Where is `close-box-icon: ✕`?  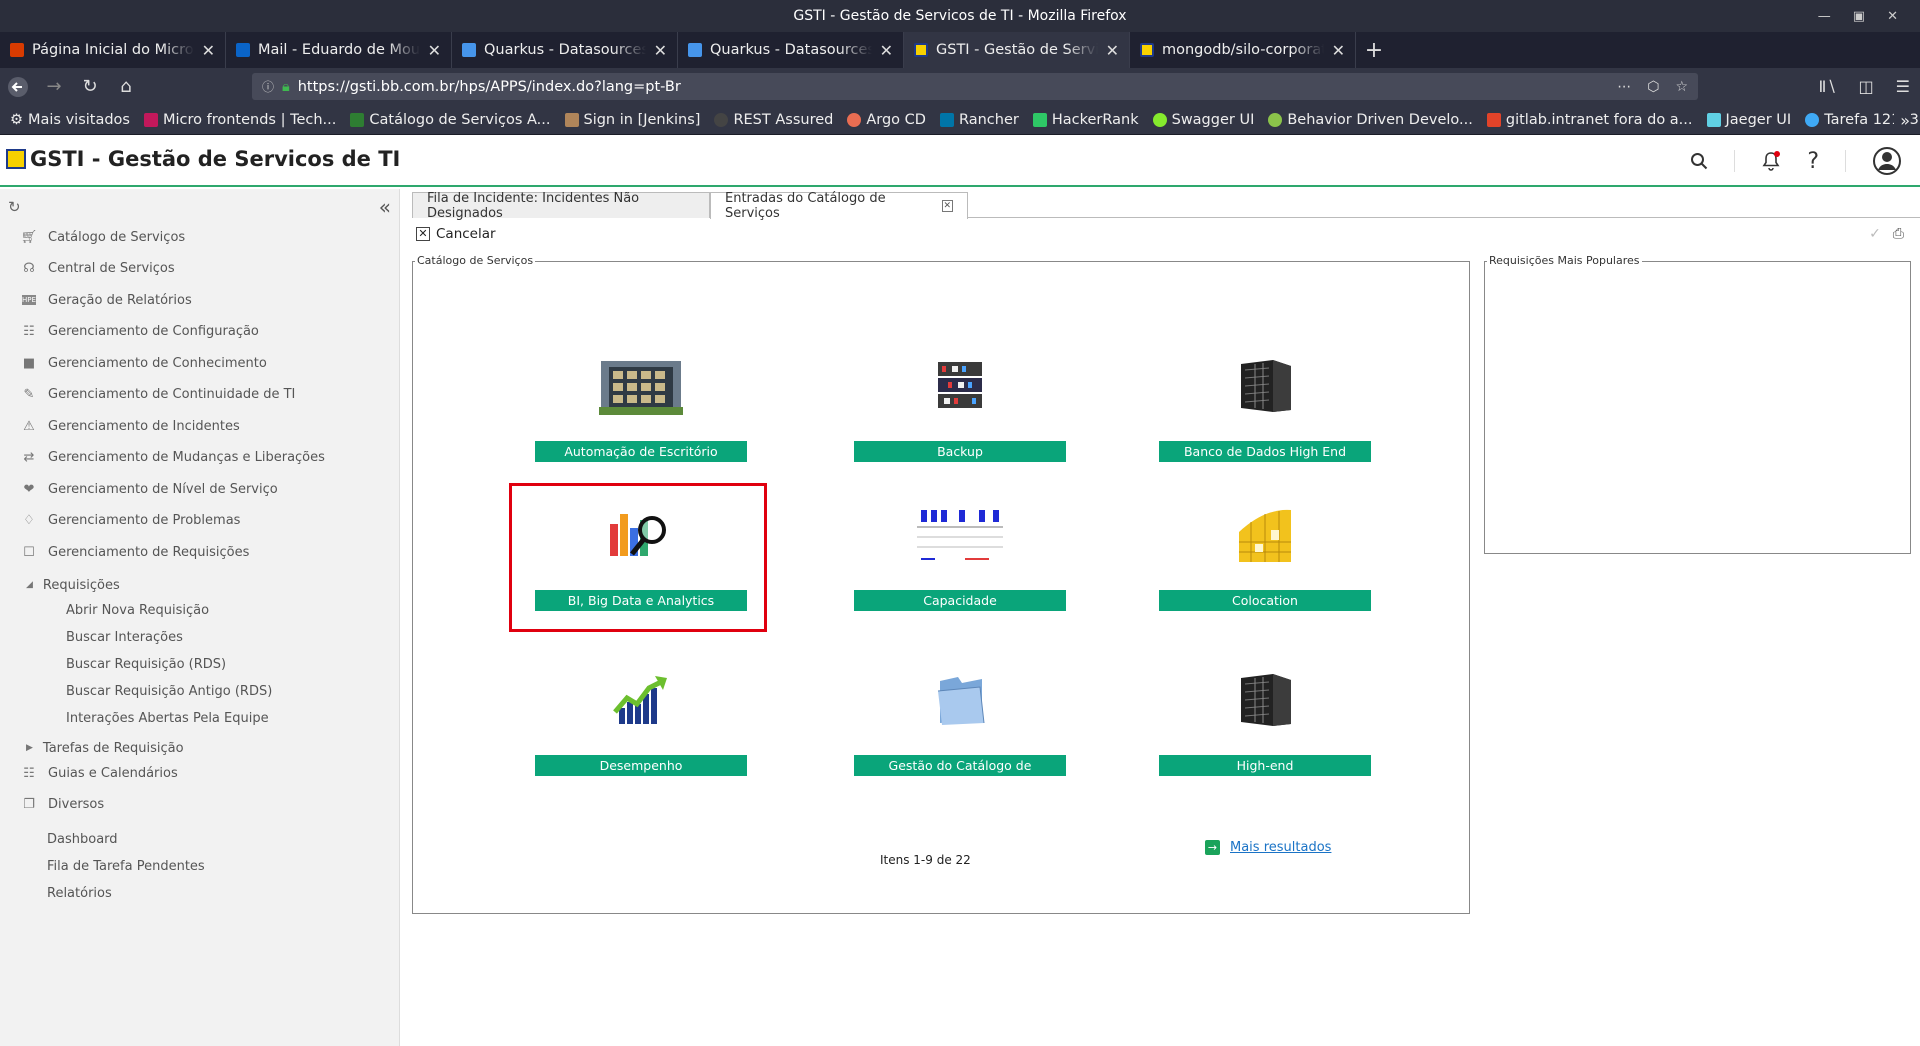 close-box-icon: ✕ is located at coordinates (423, 234).